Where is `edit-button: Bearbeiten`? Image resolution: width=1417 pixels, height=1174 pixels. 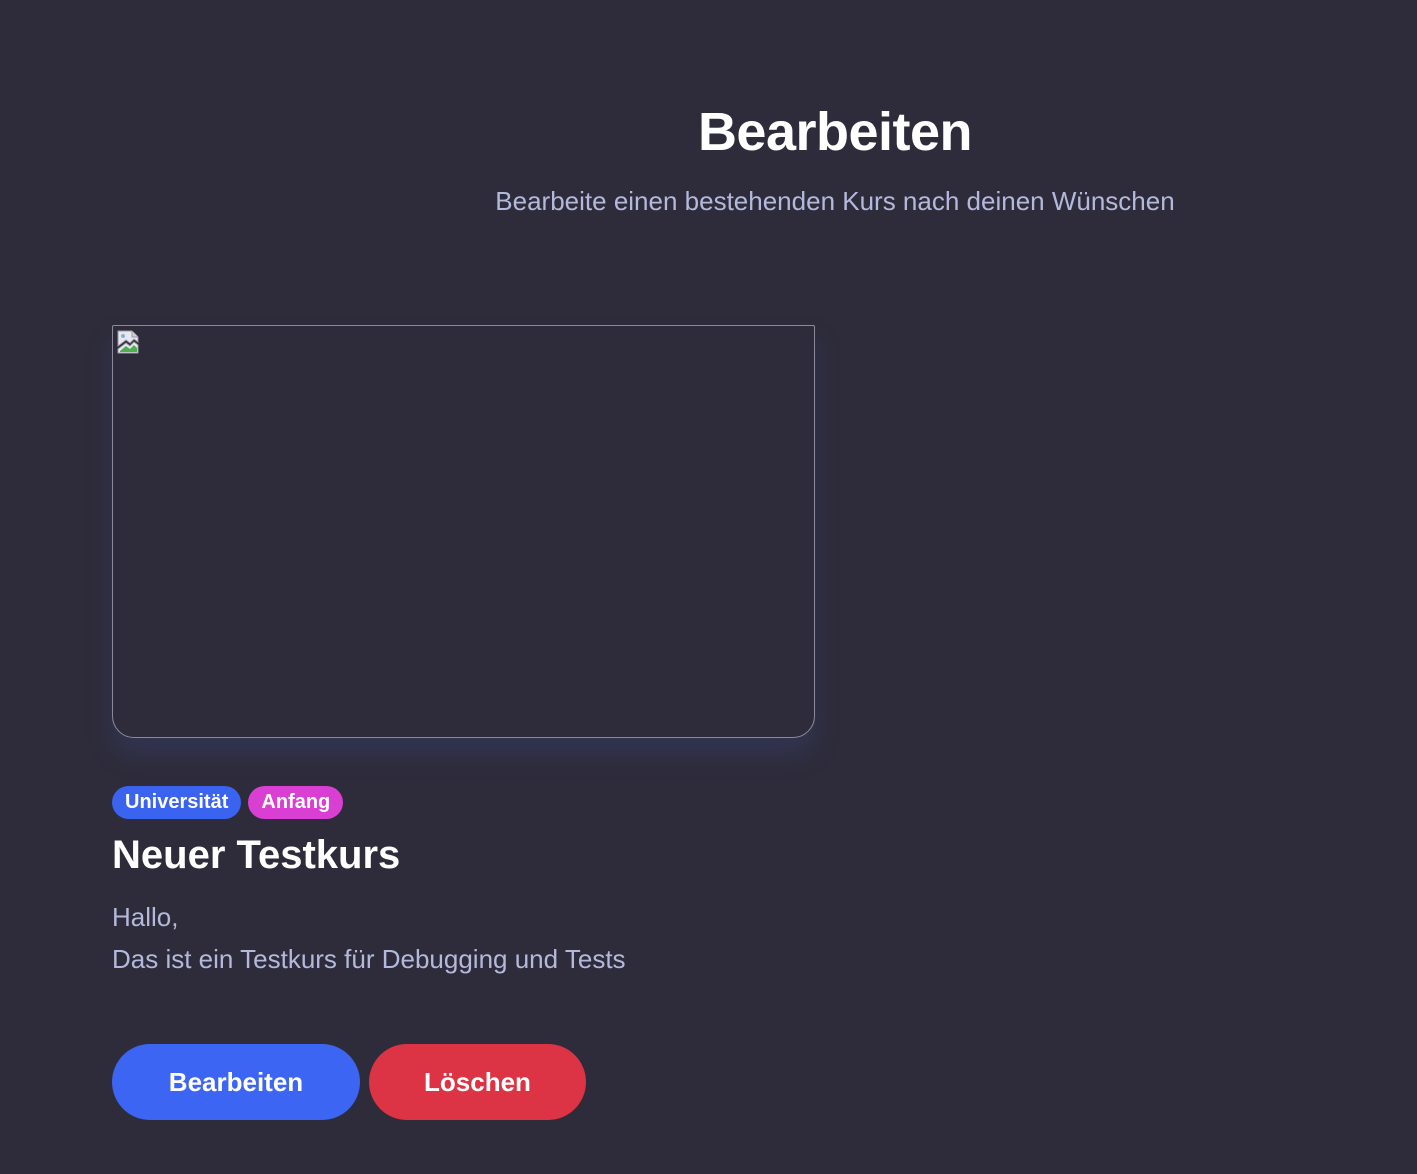 edit-button: Bearbeiten is located at coordinates (236, 1082).